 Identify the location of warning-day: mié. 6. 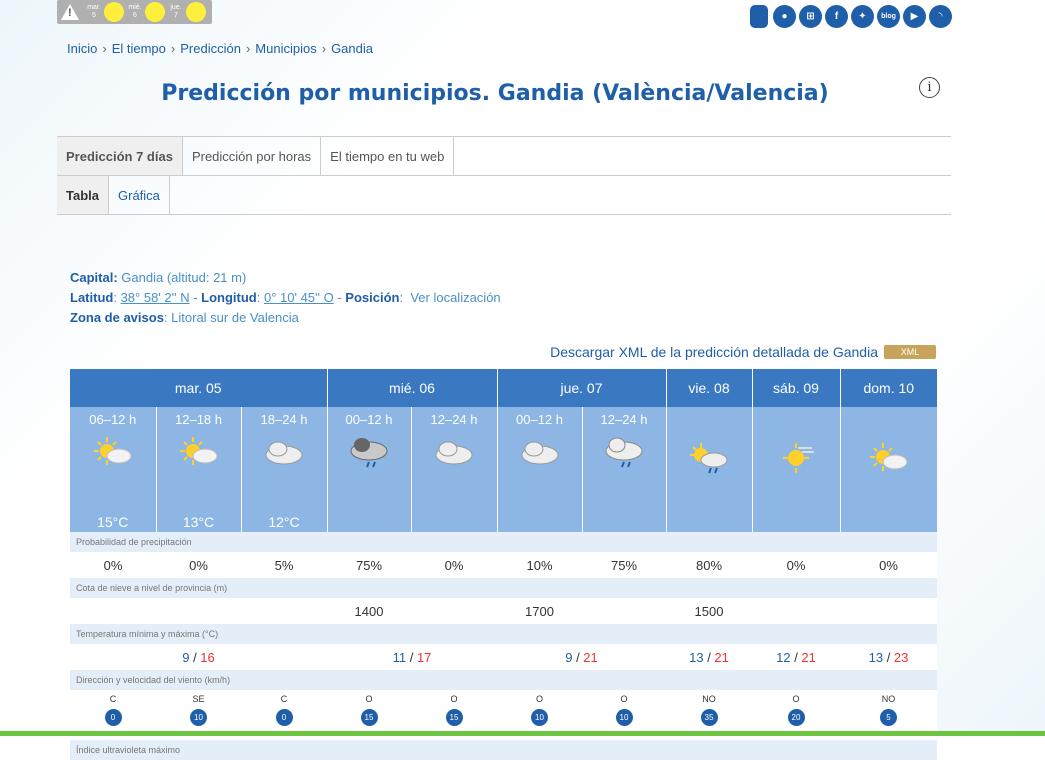
(145, 12).